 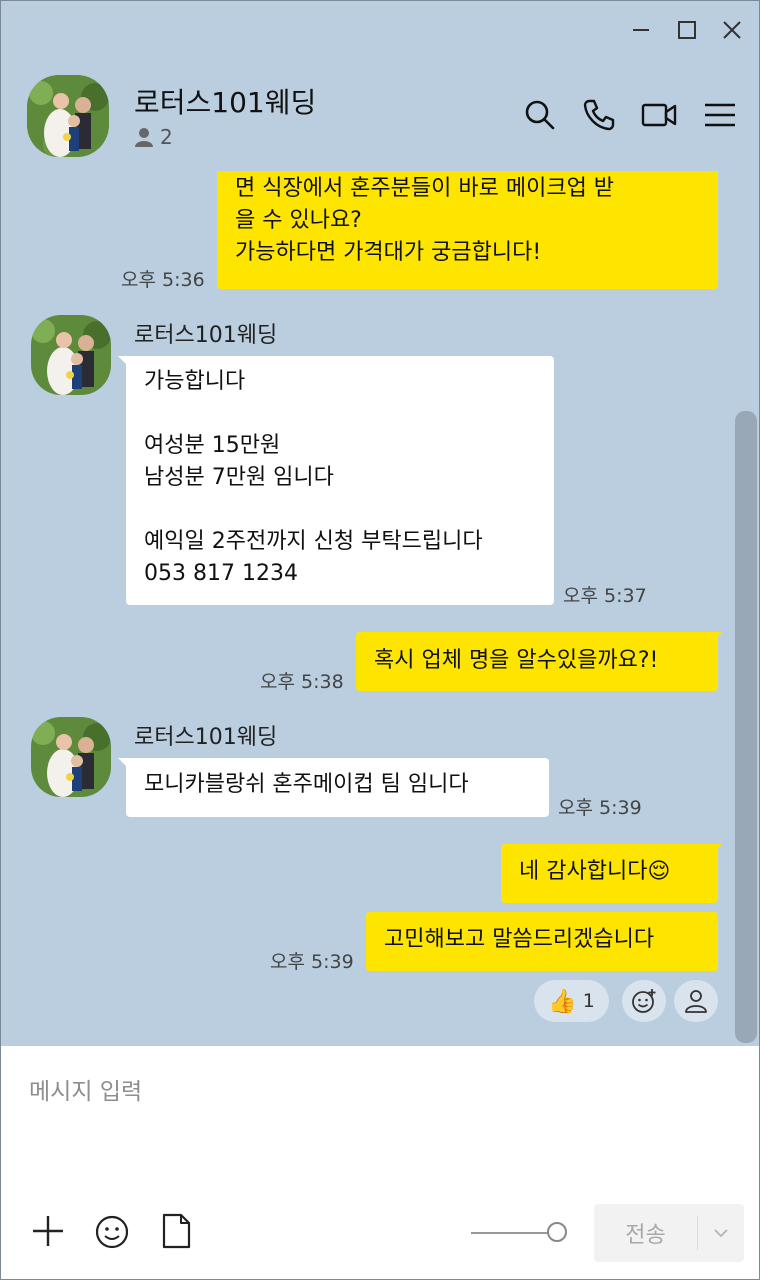 What do you see at coordinates (144, 137) in the screenshot?
I see `person-icon` at bounding box center [144, 137].